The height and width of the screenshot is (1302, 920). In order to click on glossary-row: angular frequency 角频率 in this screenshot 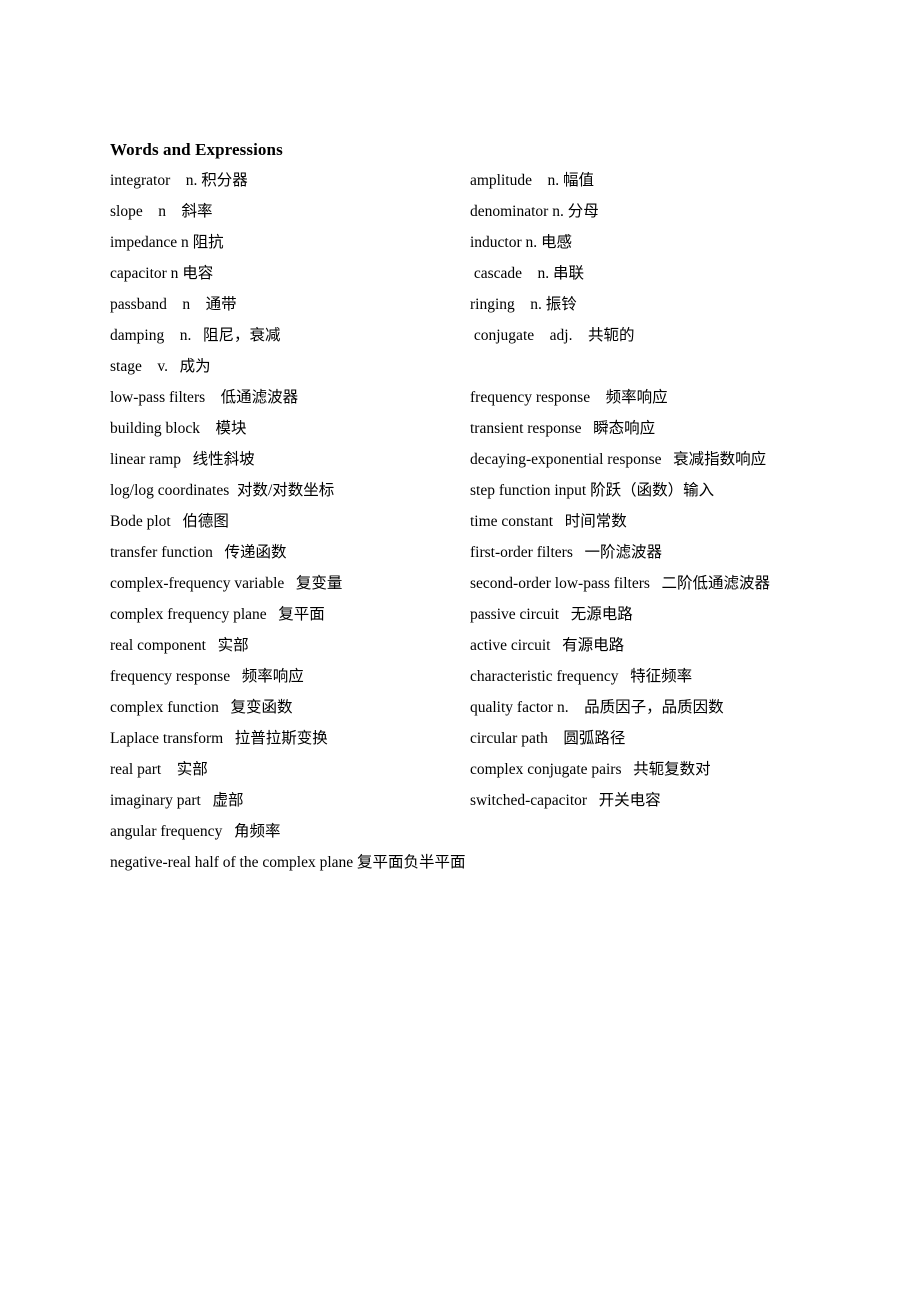, I will do `click(490, 831)`.